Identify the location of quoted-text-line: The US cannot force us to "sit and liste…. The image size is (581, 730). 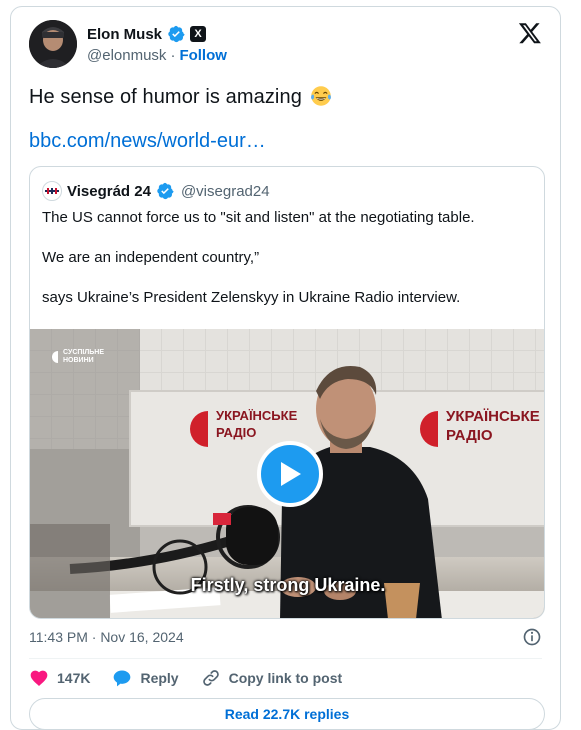
(258, 217).